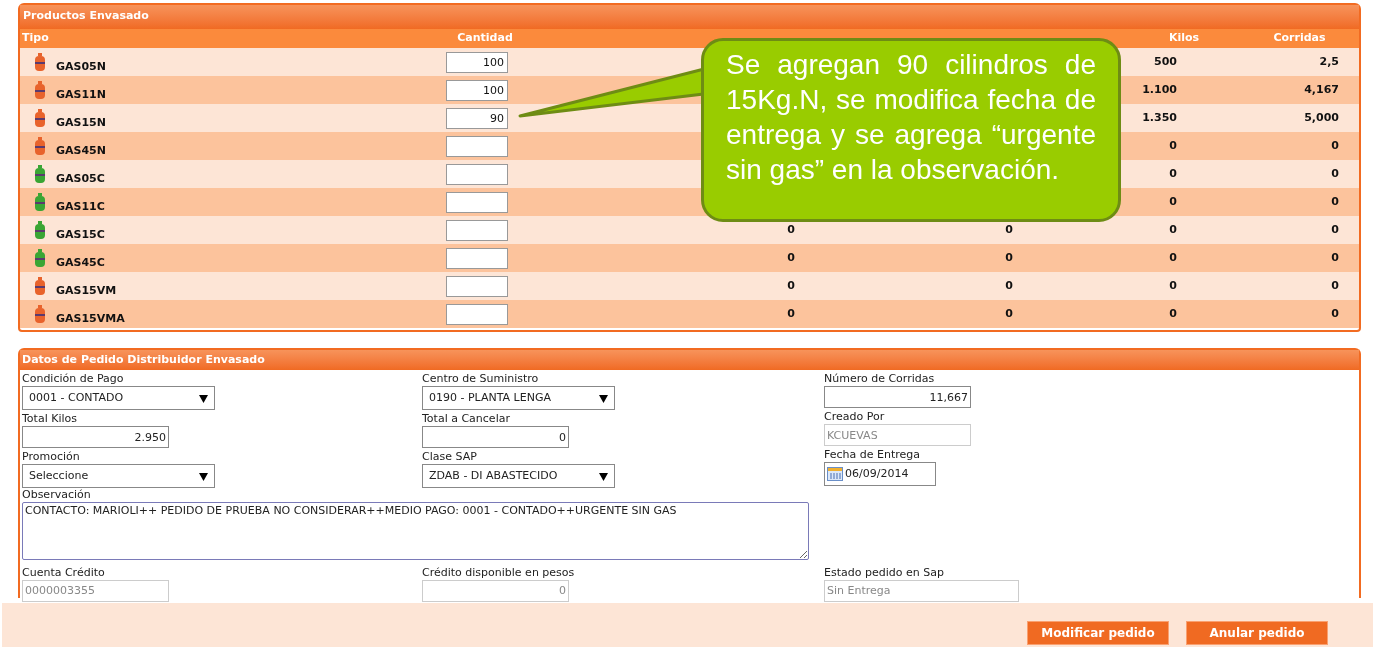  What do you see at coordinates (86, 291) in the screenshot?
I see `product-type: GAS15VM` at bounding box center [86, 291].